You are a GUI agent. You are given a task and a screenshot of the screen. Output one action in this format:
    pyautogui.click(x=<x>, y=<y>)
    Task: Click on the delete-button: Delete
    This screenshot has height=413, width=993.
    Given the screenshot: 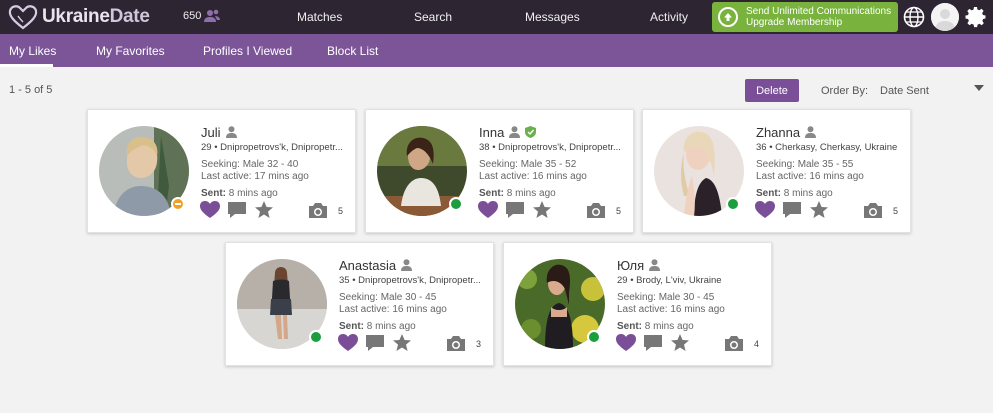 What is the action you would take?
    pyautogui.click(x=772, y=90)
    